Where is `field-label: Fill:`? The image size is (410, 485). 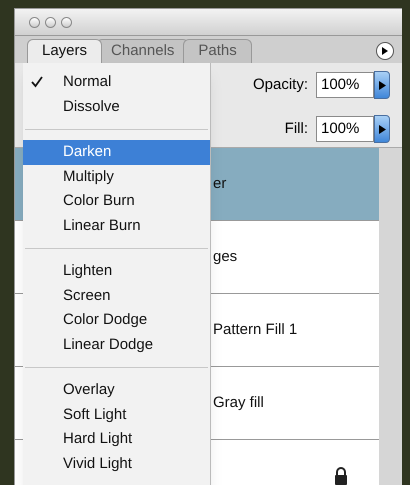
field-label: Fill: is located at coordinates (296, 128).